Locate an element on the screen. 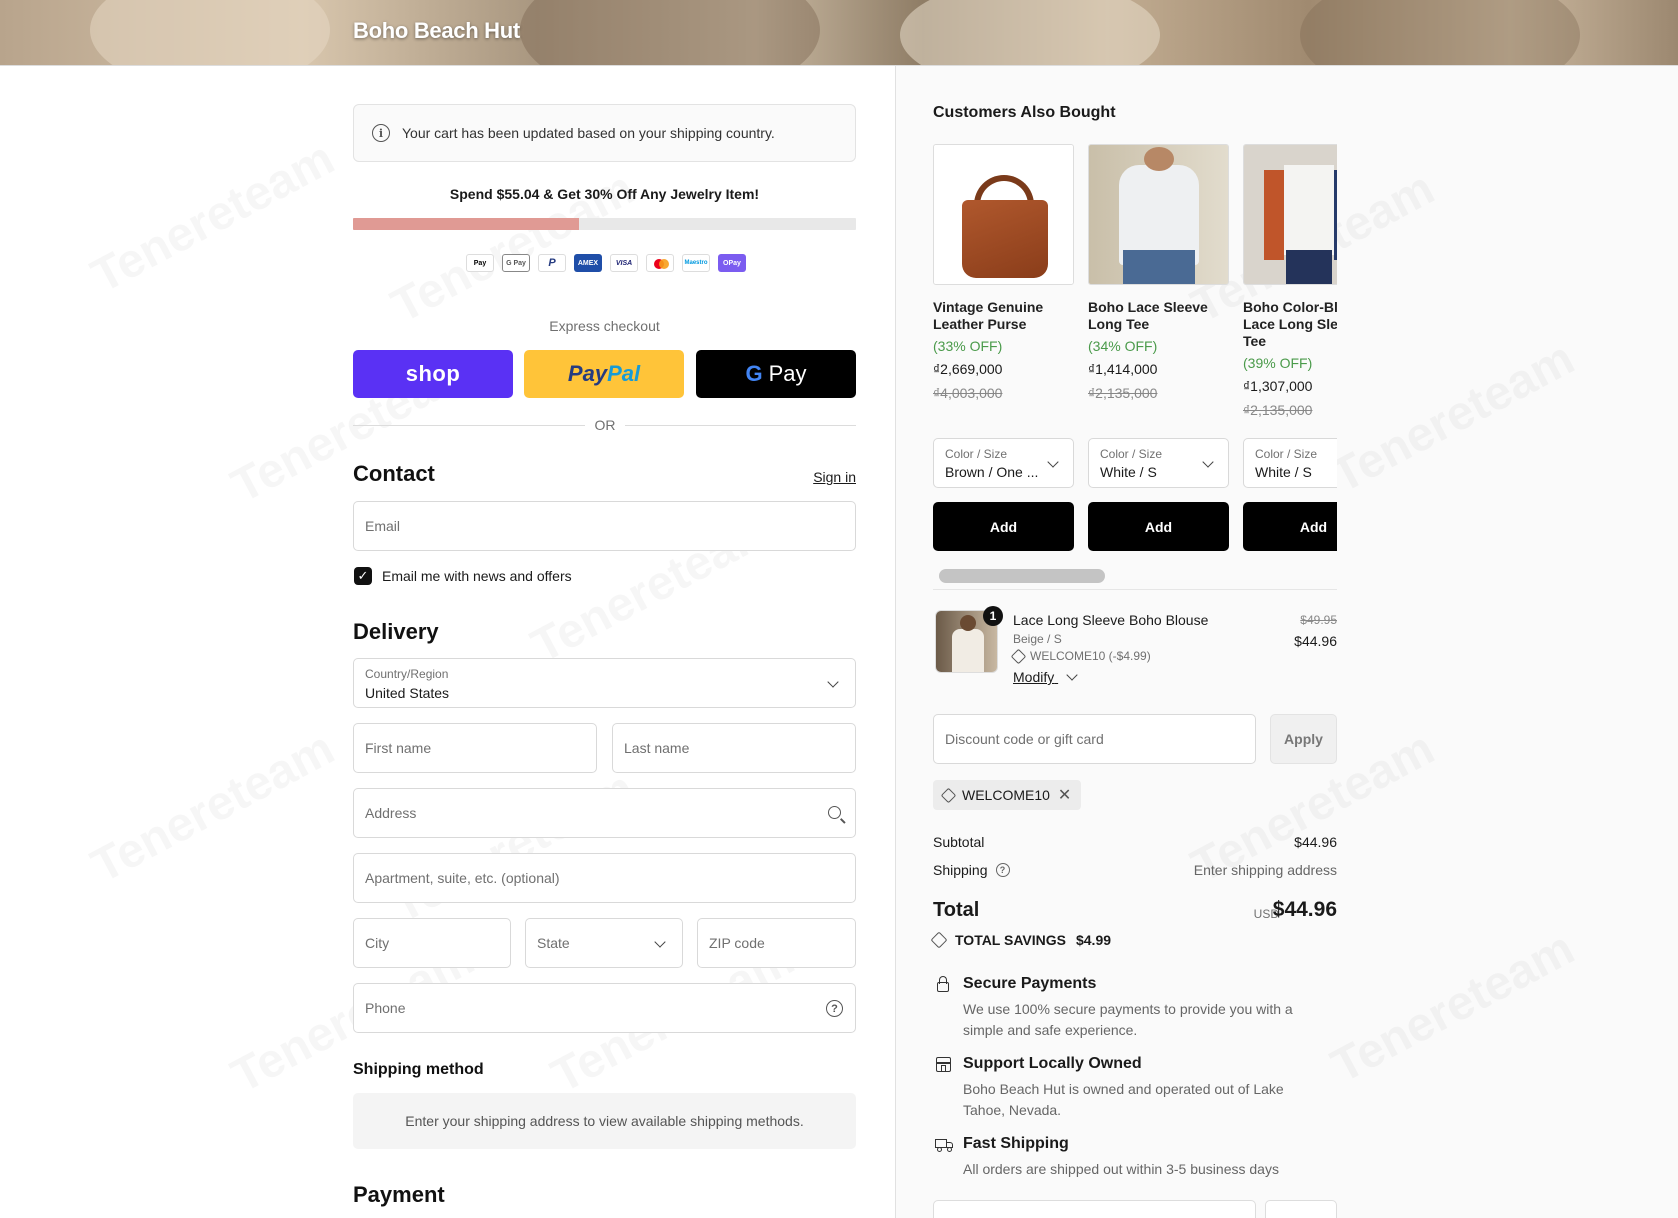 This screenshot has width=1678, height=1218. amex-icon: AMEX is located at coordinates (588, 263).